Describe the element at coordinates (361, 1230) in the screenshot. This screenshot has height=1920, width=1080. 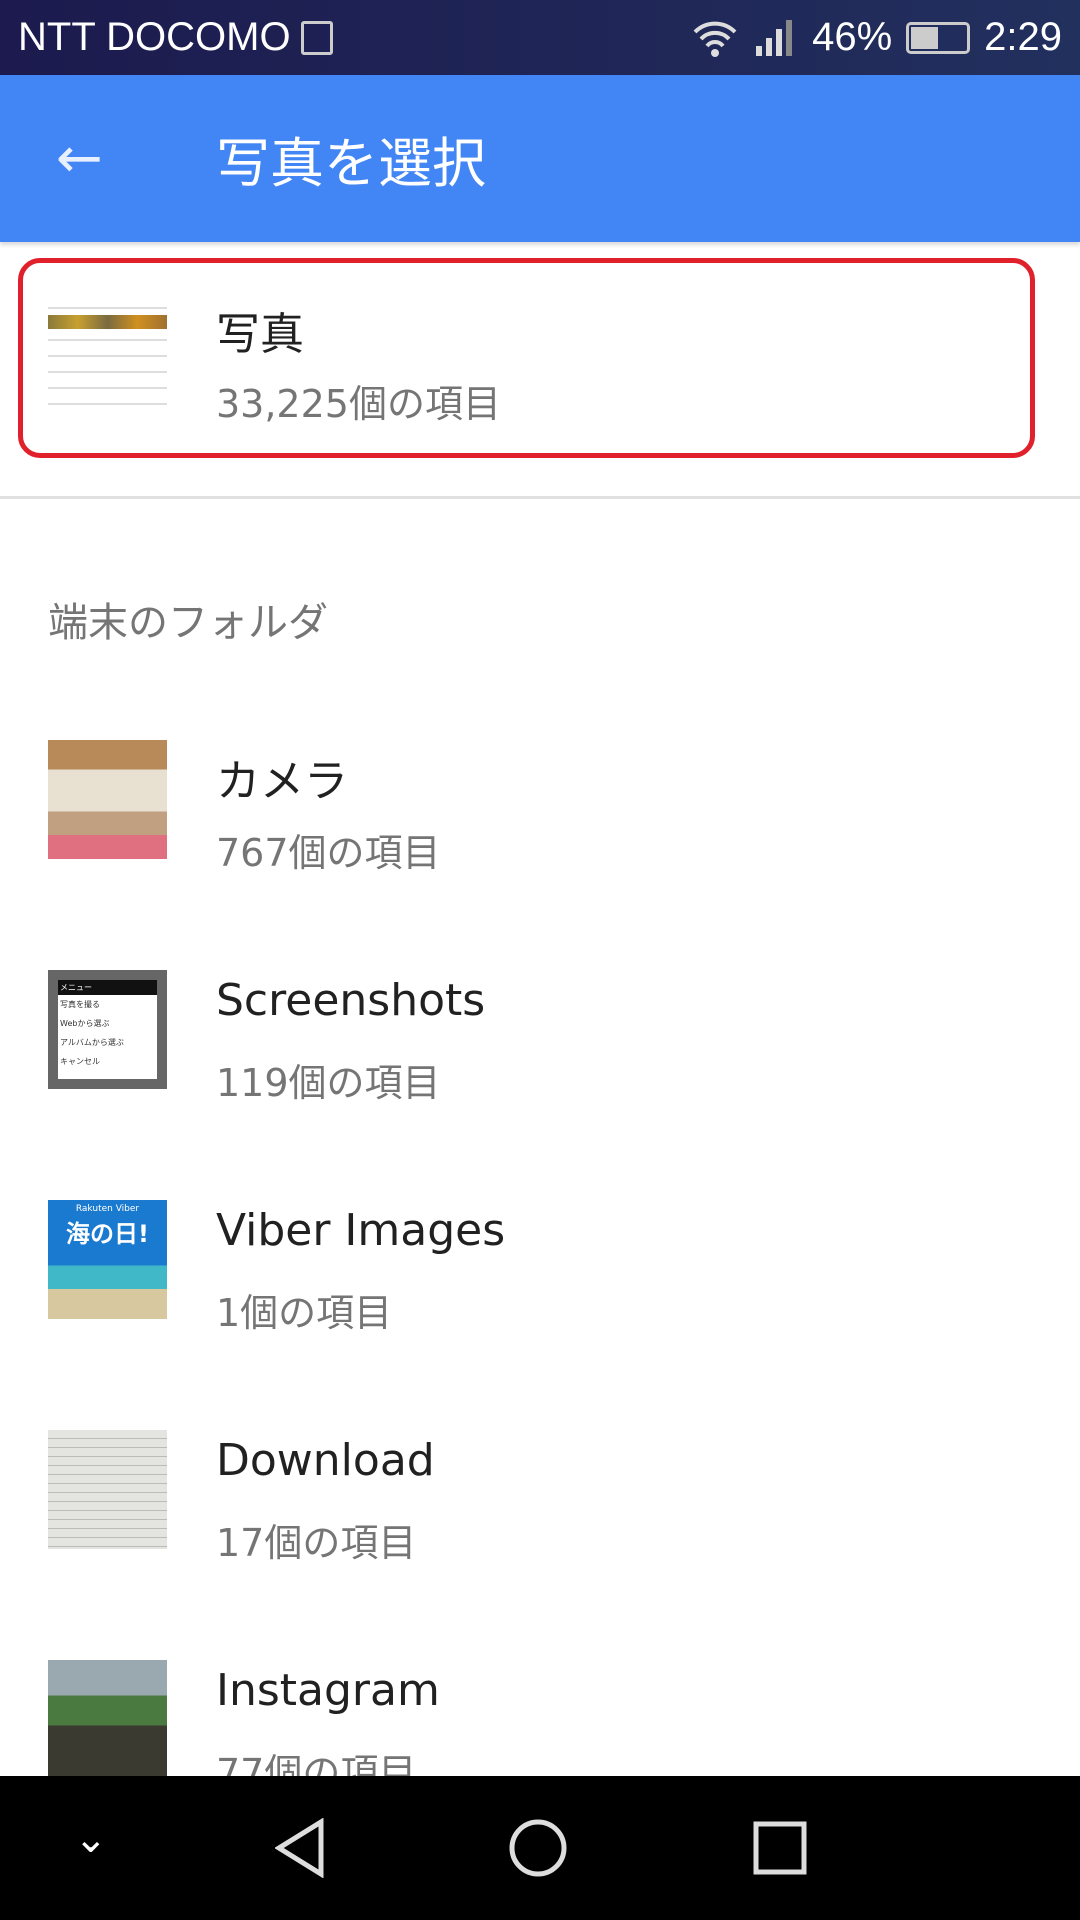
I see `item-title: Viber Images` at that location.